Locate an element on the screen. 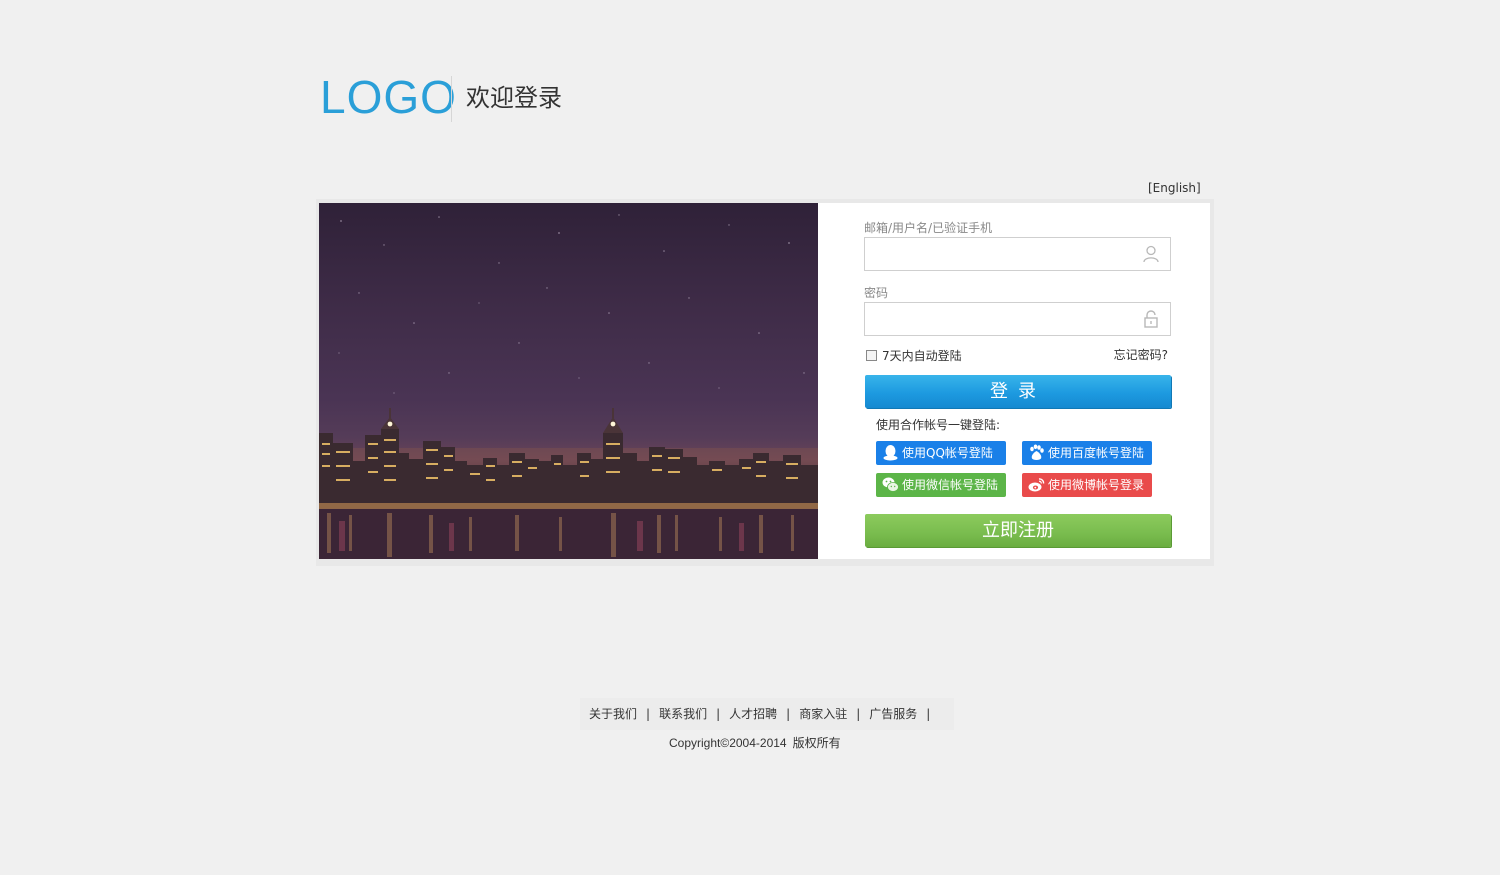  weibo-icon is located at coordinates (1036, 485).